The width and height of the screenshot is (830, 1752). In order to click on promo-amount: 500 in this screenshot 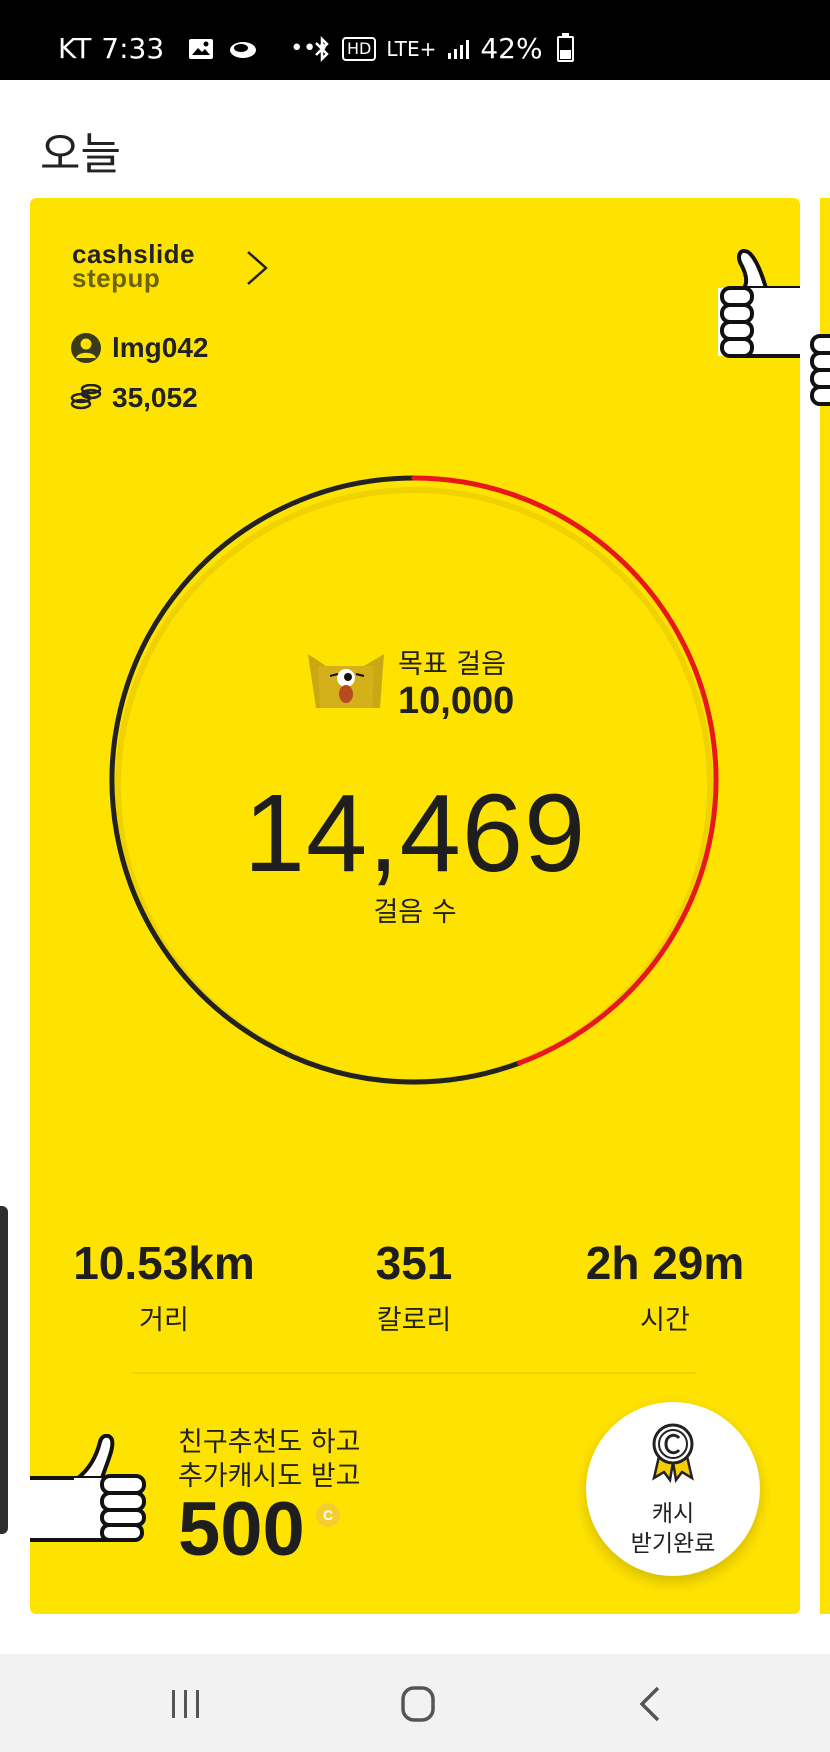, I will do `click(241, 1529)`.